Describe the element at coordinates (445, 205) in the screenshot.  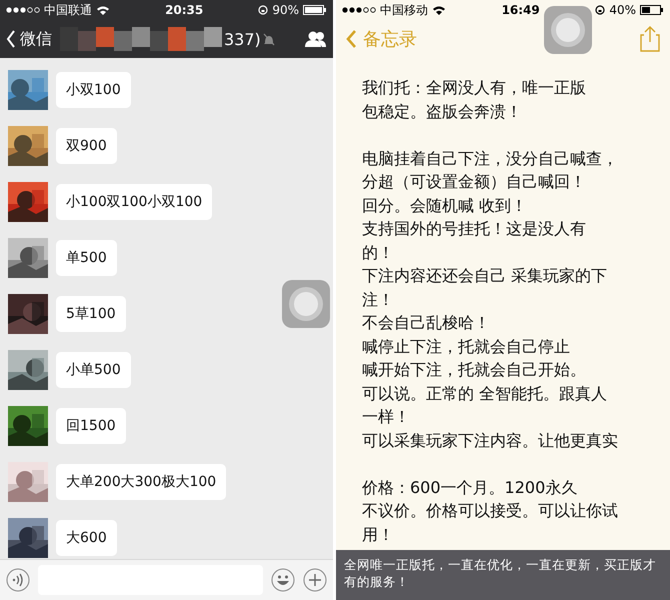
I see `note-text-line: 回分。会随机喊 收到！` at that location.